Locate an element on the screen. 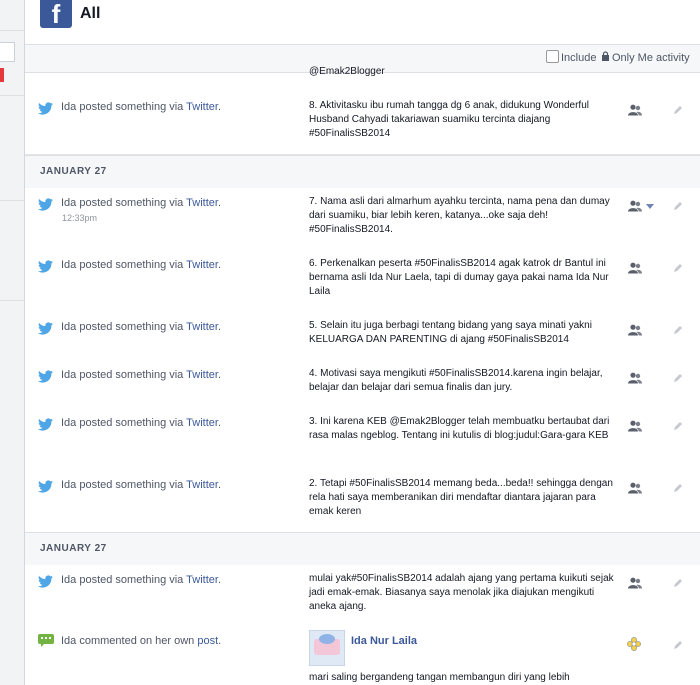  custom-audience-icon is located at coordinates (634, 644).